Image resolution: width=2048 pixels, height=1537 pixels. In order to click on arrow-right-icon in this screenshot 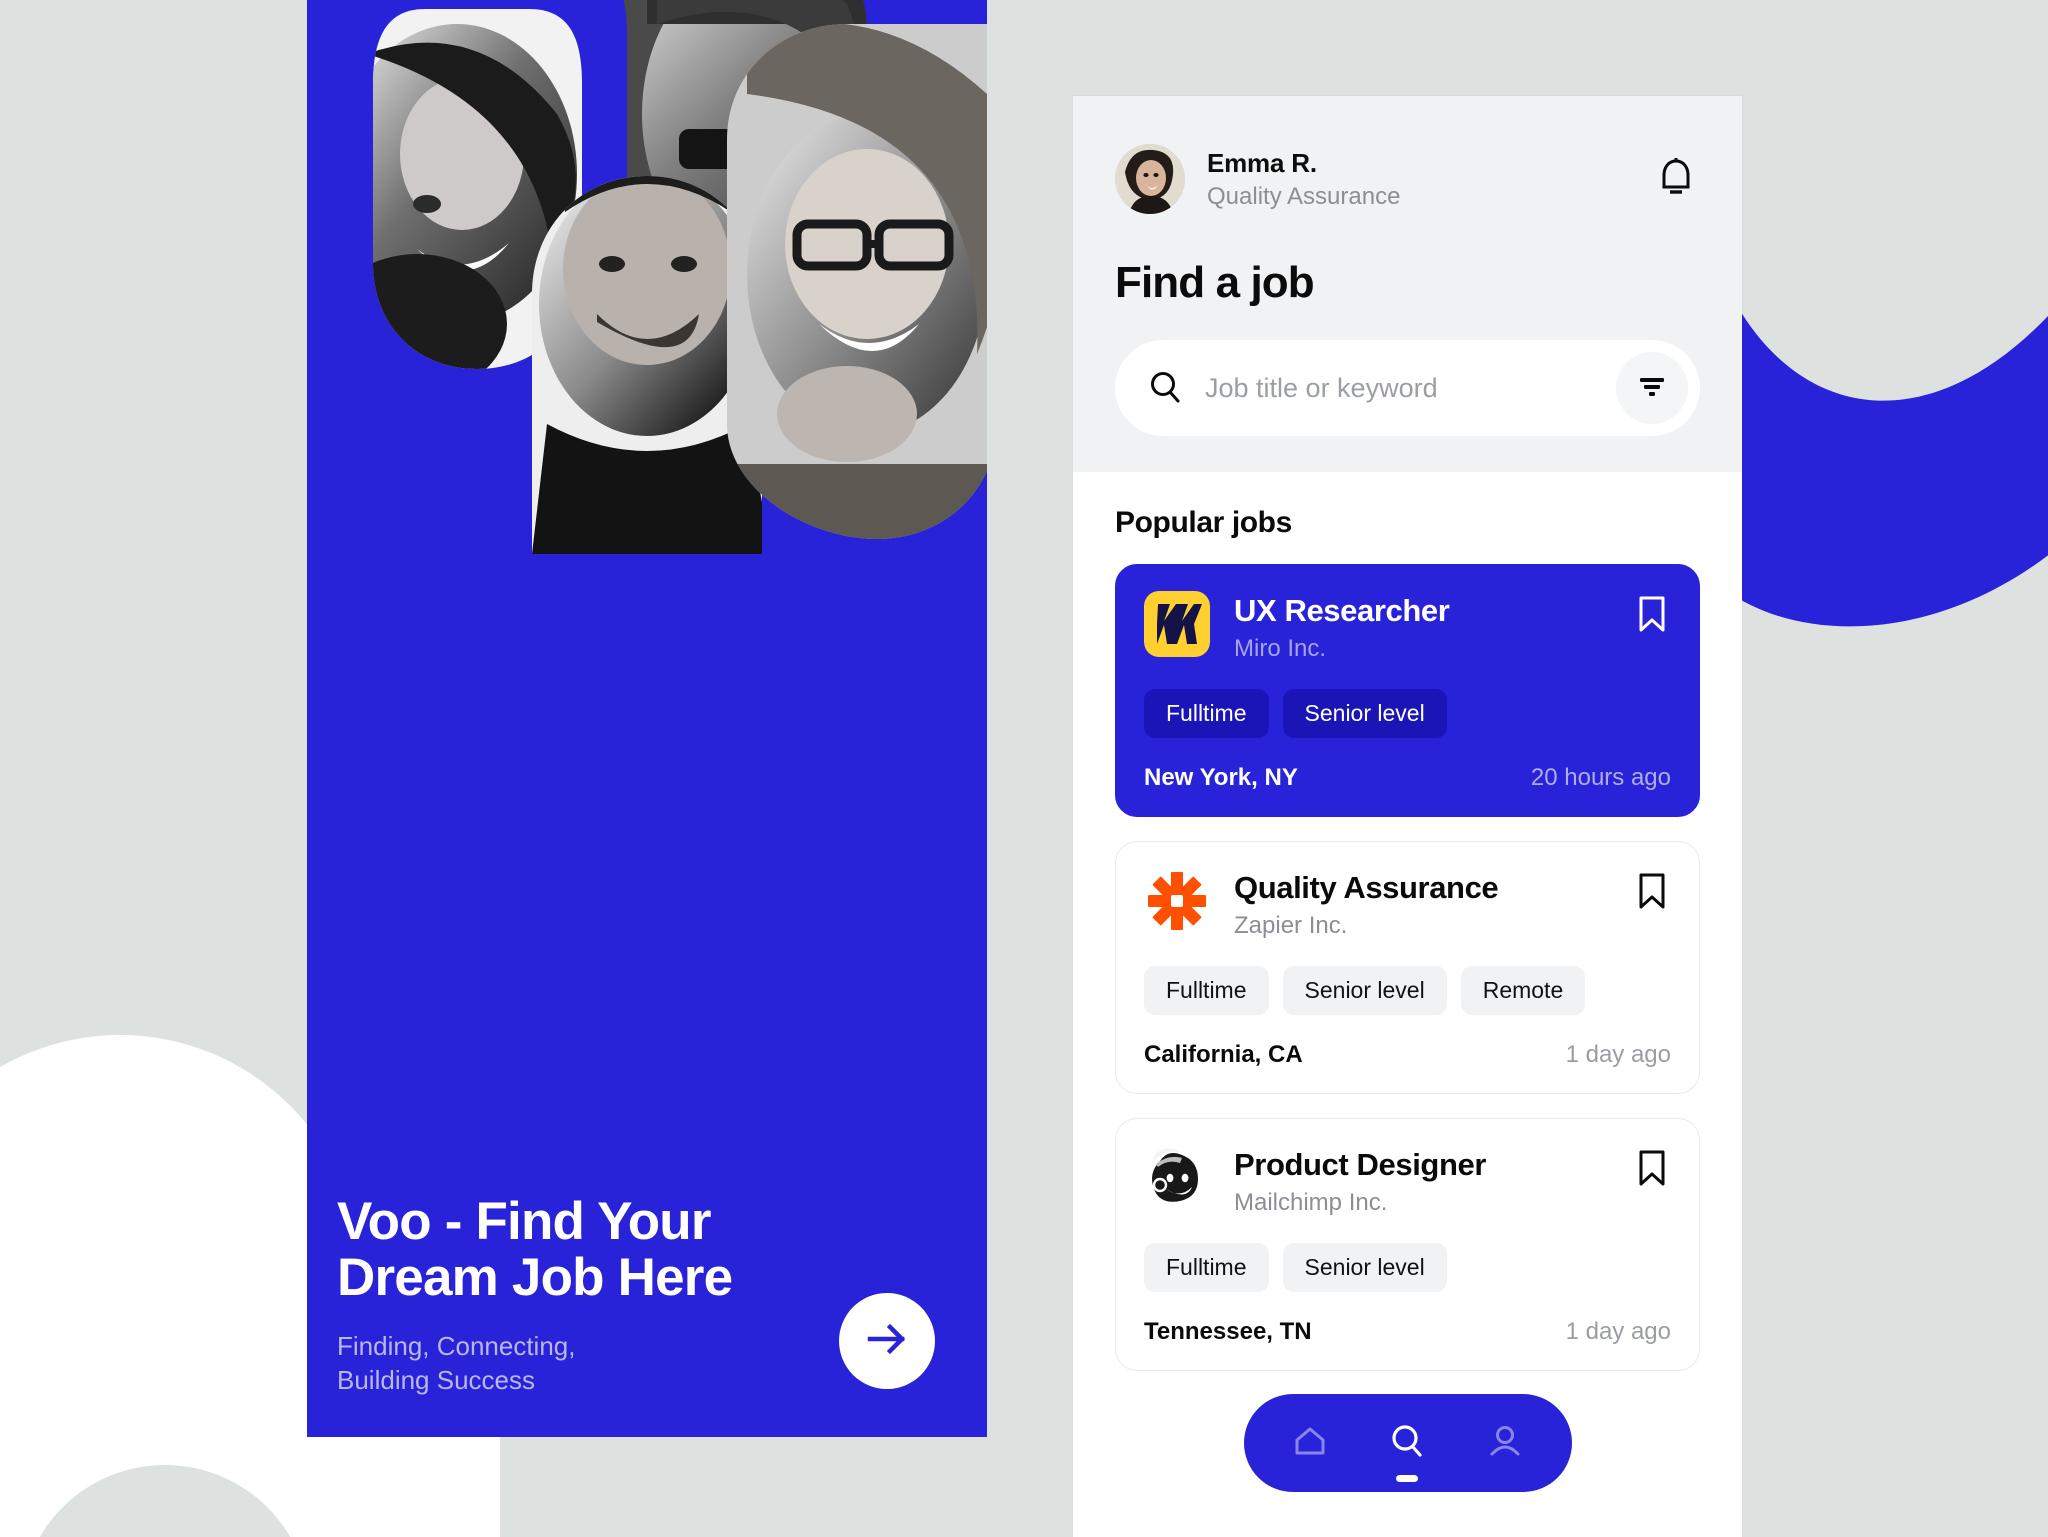, I will do `click(887, 1341)`.